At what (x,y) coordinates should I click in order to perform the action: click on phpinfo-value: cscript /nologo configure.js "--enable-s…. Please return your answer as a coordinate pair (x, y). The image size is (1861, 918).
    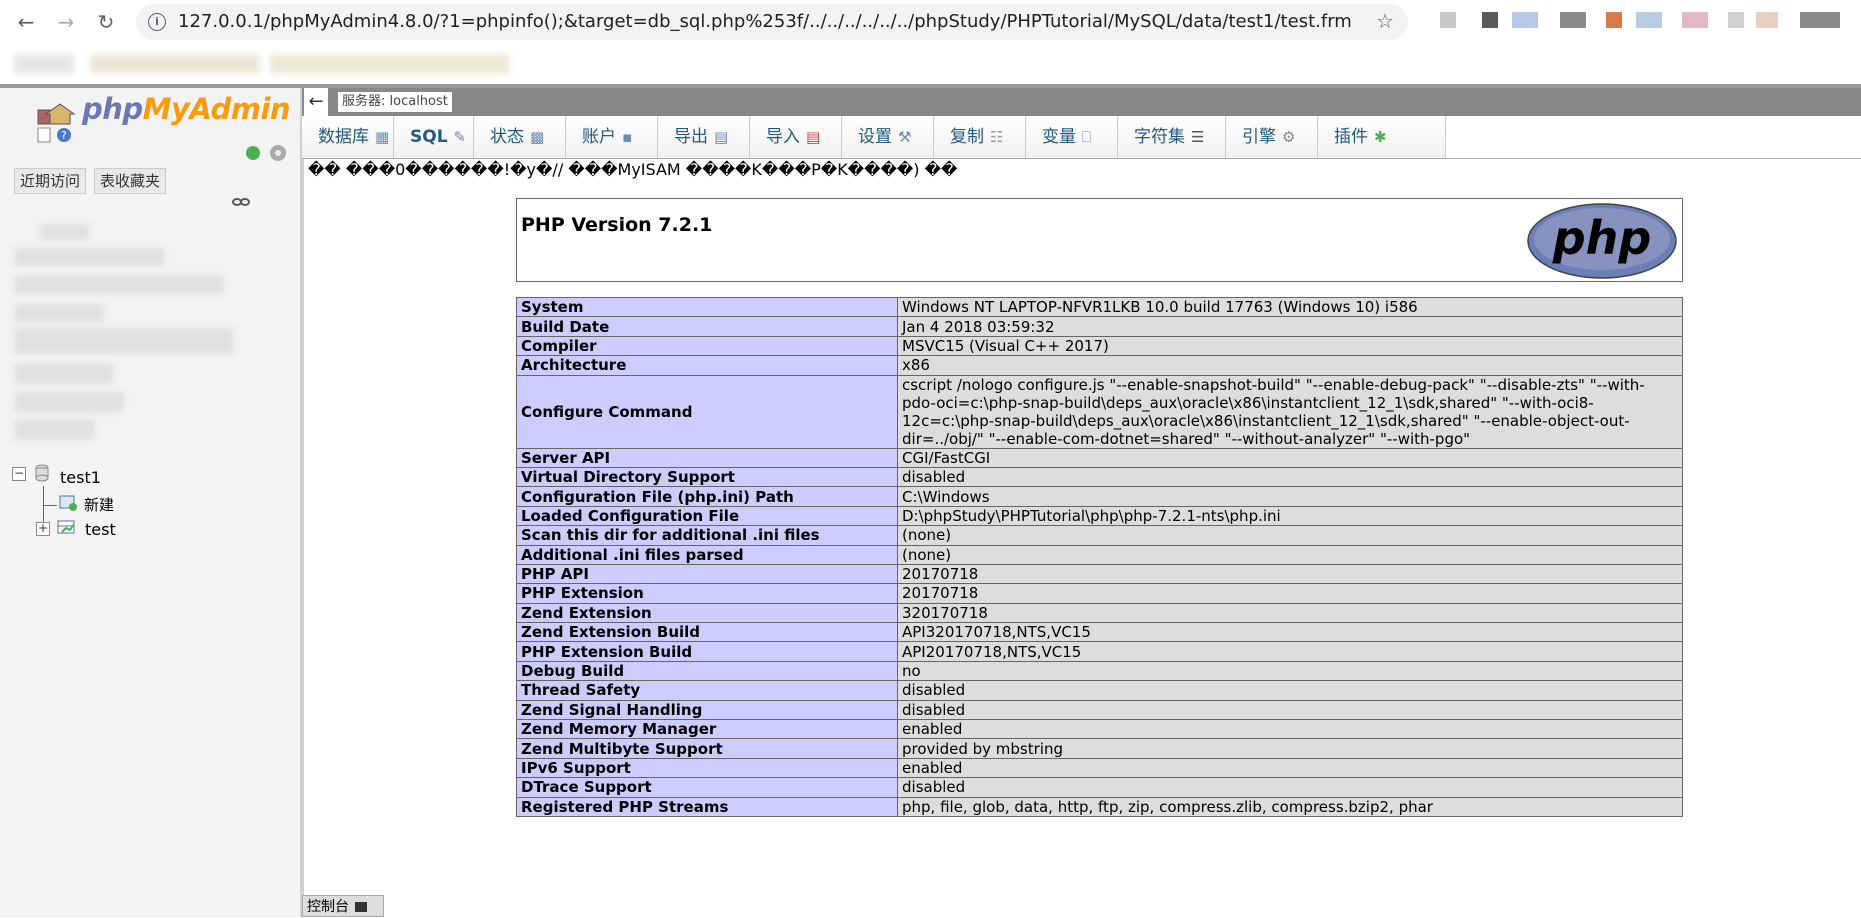
    Looking at the image, I should click on (1290, 411).